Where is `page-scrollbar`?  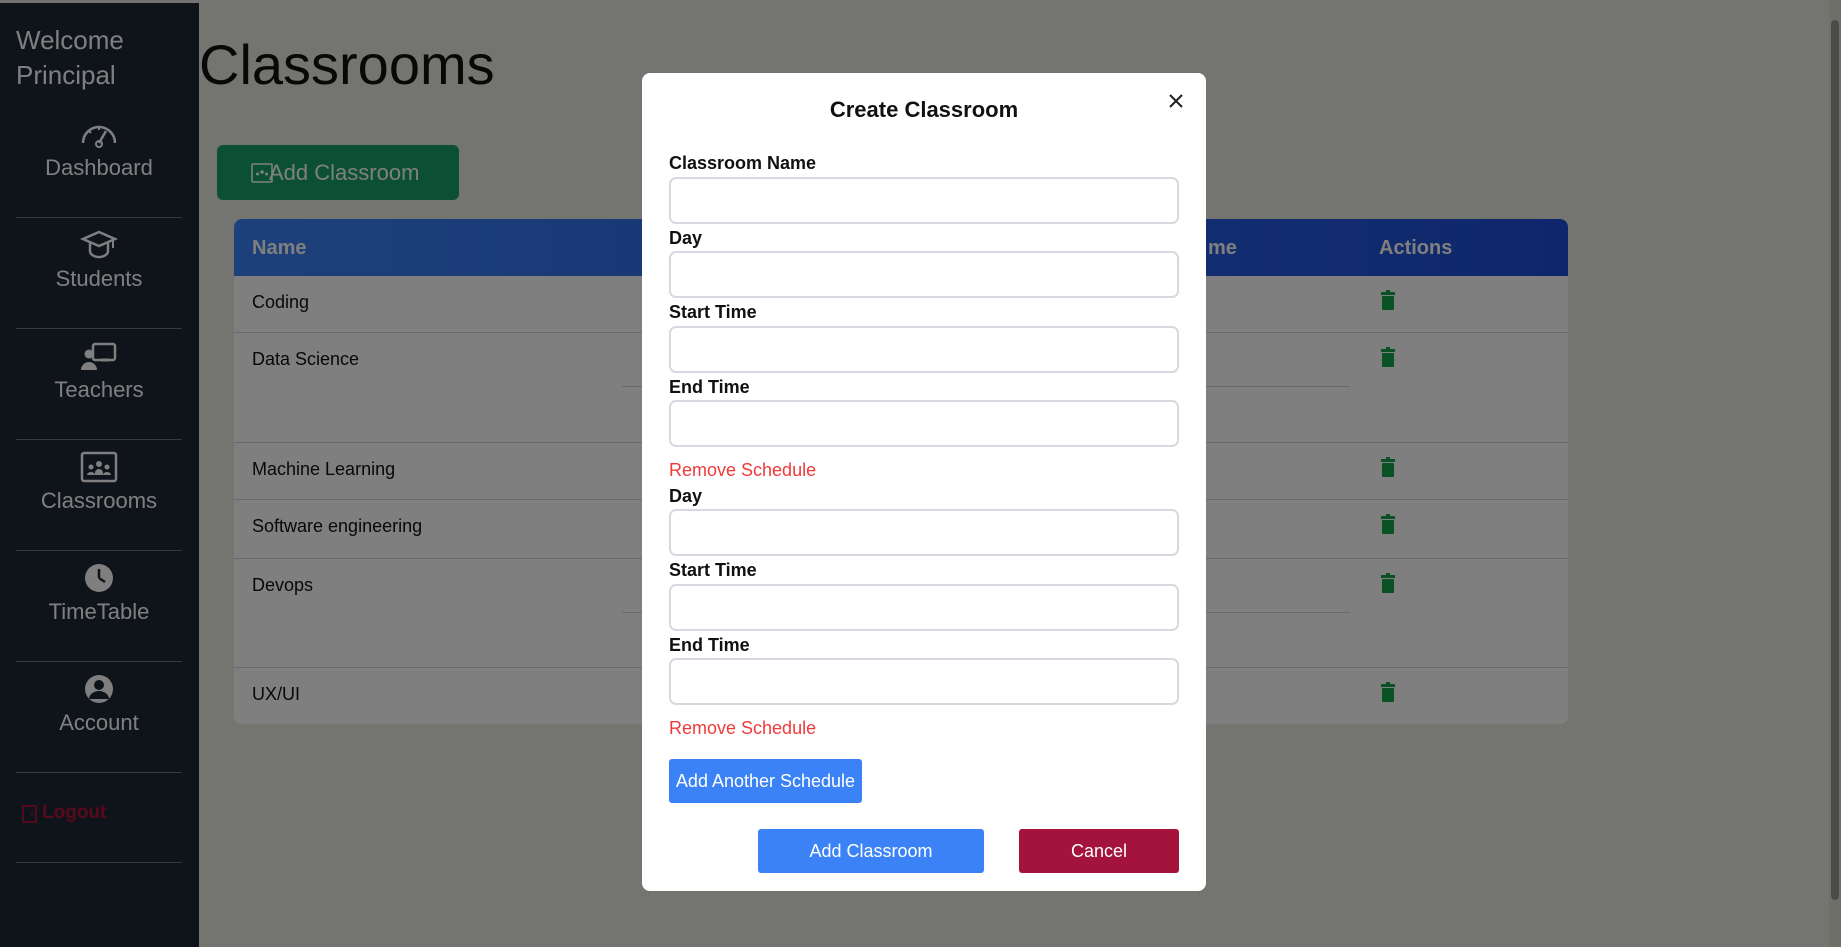
page-scrollbar is located at coordinates (1835, 473).